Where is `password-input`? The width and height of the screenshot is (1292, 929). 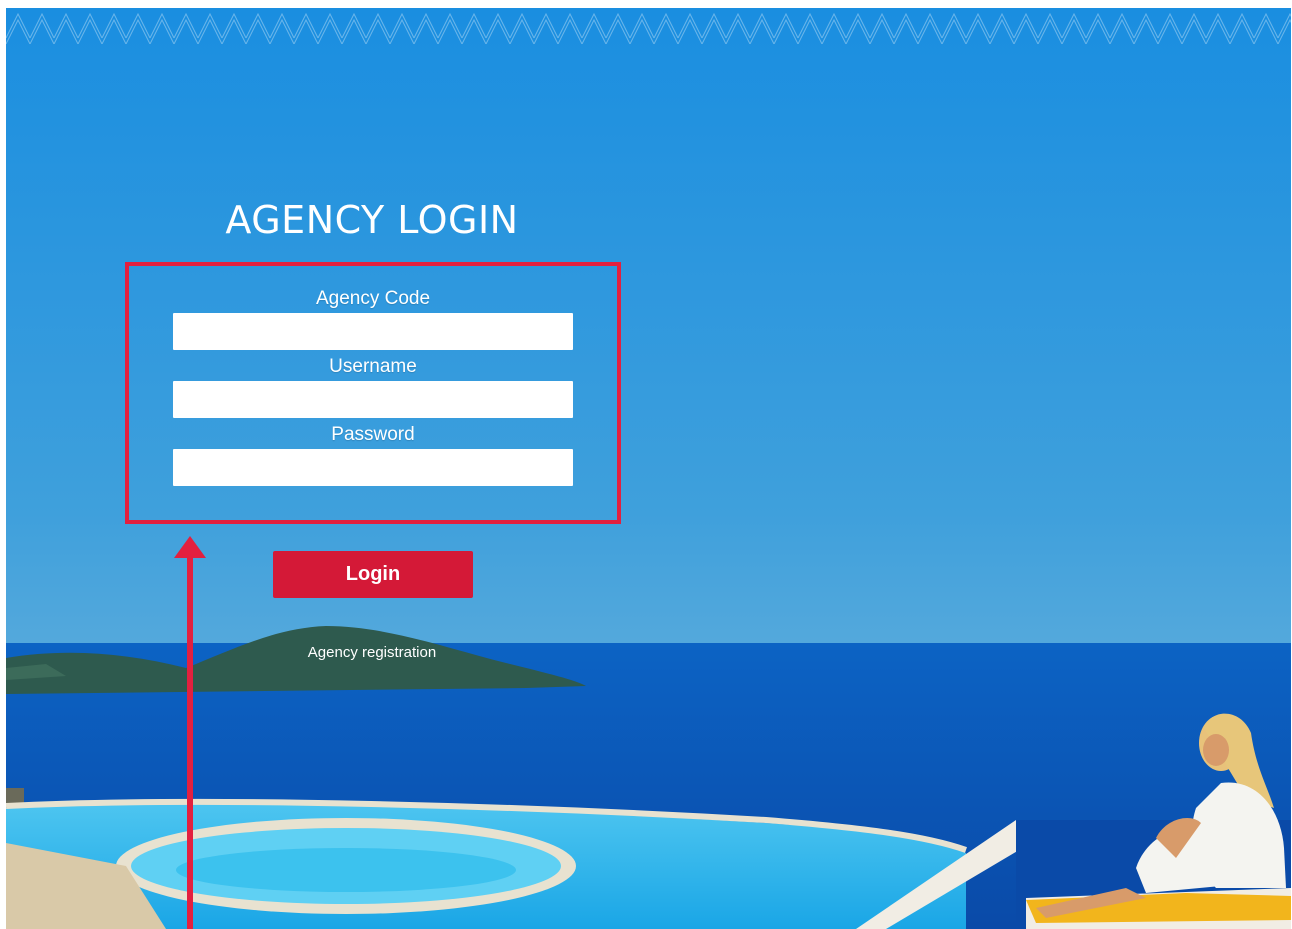 password-input is located at coordinates (373, 467).